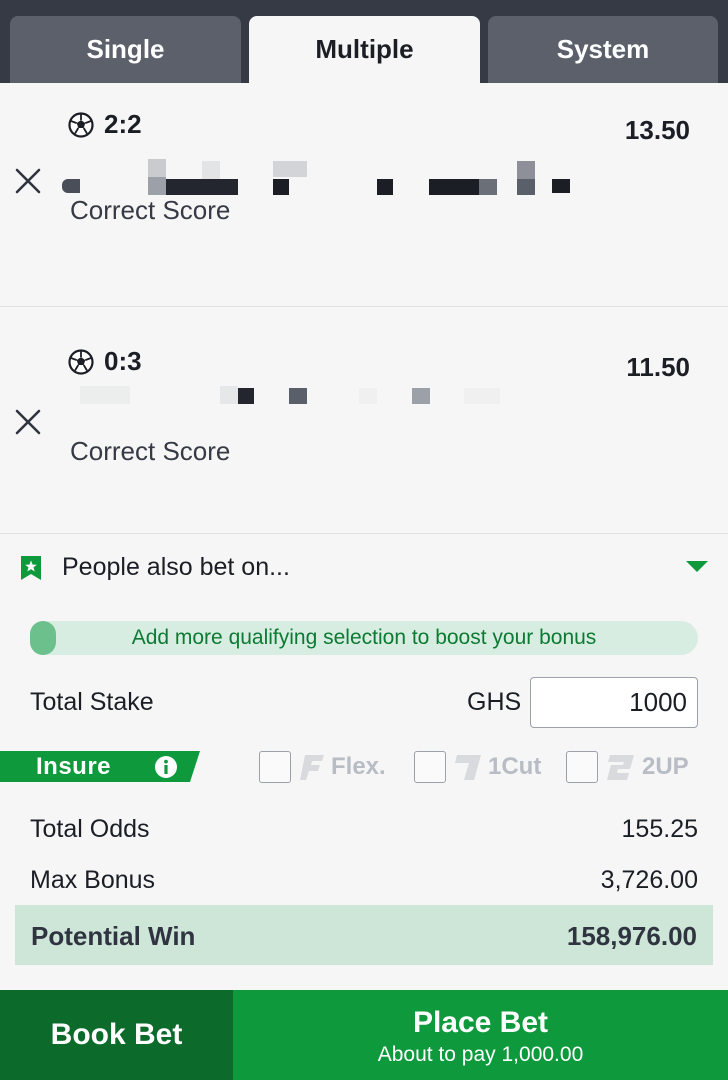 Image resolution: width=728 pixels, height=1080 pixels. I want to click on flex-option: Flex., so click(322, 767).